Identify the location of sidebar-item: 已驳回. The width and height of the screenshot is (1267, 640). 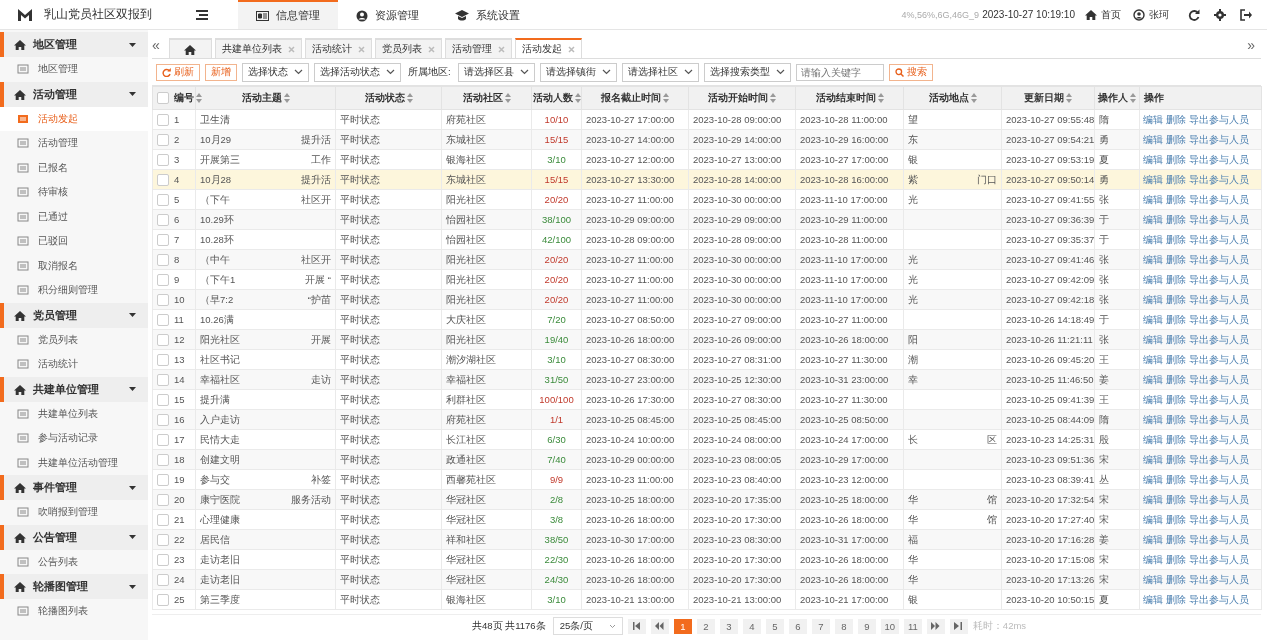
(74, 241).